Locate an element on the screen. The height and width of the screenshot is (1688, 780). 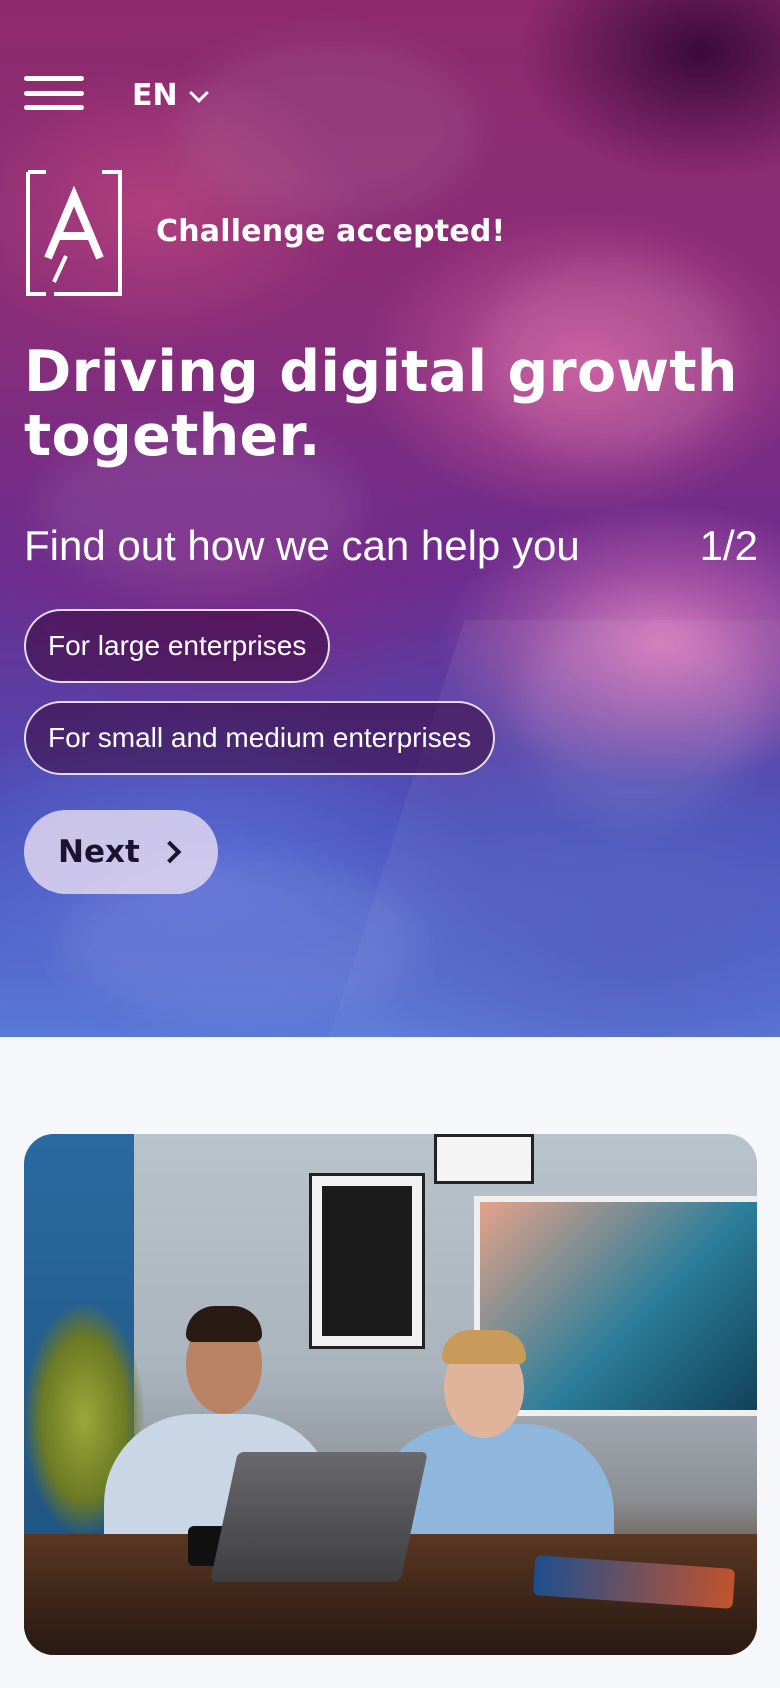
next-button-label: Next is located at coordinates (99, 852).